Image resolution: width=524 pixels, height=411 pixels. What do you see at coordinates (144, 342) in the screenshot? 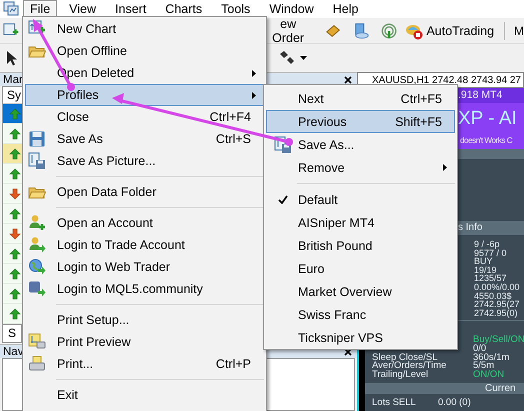
I see `menu-item: Print Preview` at bounding box center [144, 342].